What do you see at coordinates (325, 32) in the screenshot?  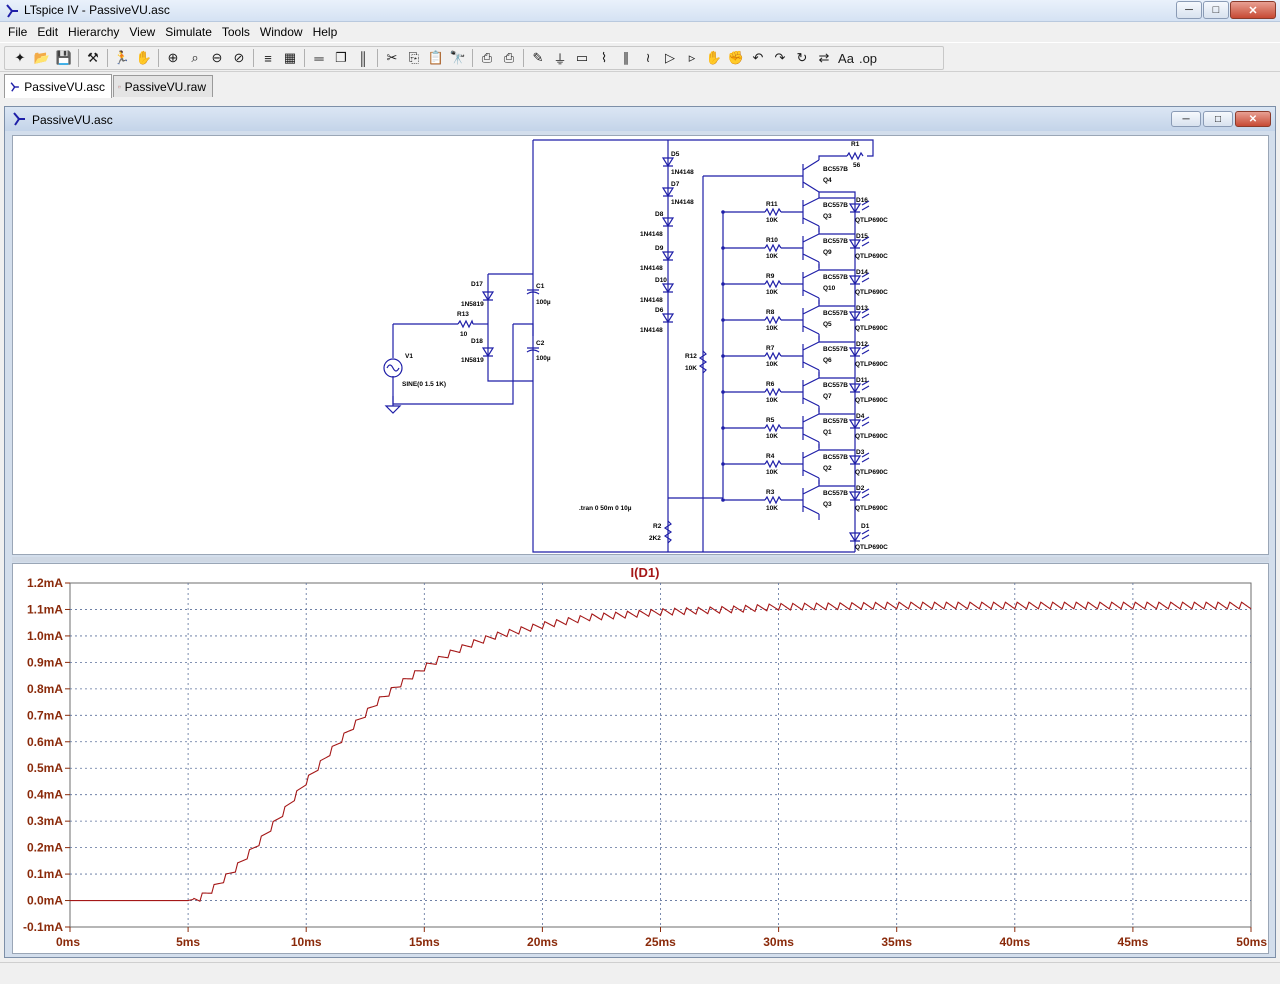 I see `menu-help: Help` at bounding box center [325, 32].